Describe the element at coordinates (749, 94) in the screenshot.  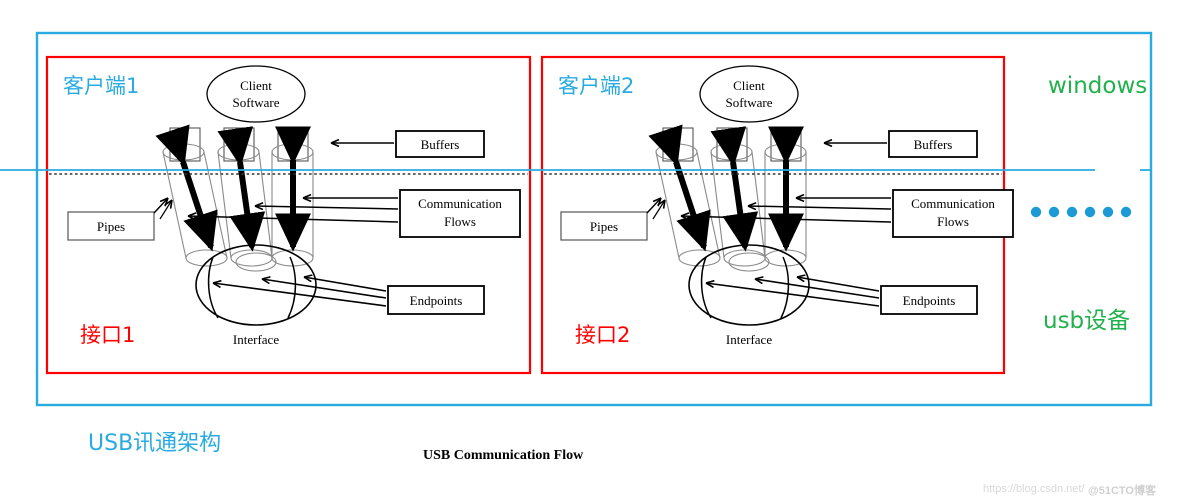
I see `client-software-node-2: Client Software` at that location.